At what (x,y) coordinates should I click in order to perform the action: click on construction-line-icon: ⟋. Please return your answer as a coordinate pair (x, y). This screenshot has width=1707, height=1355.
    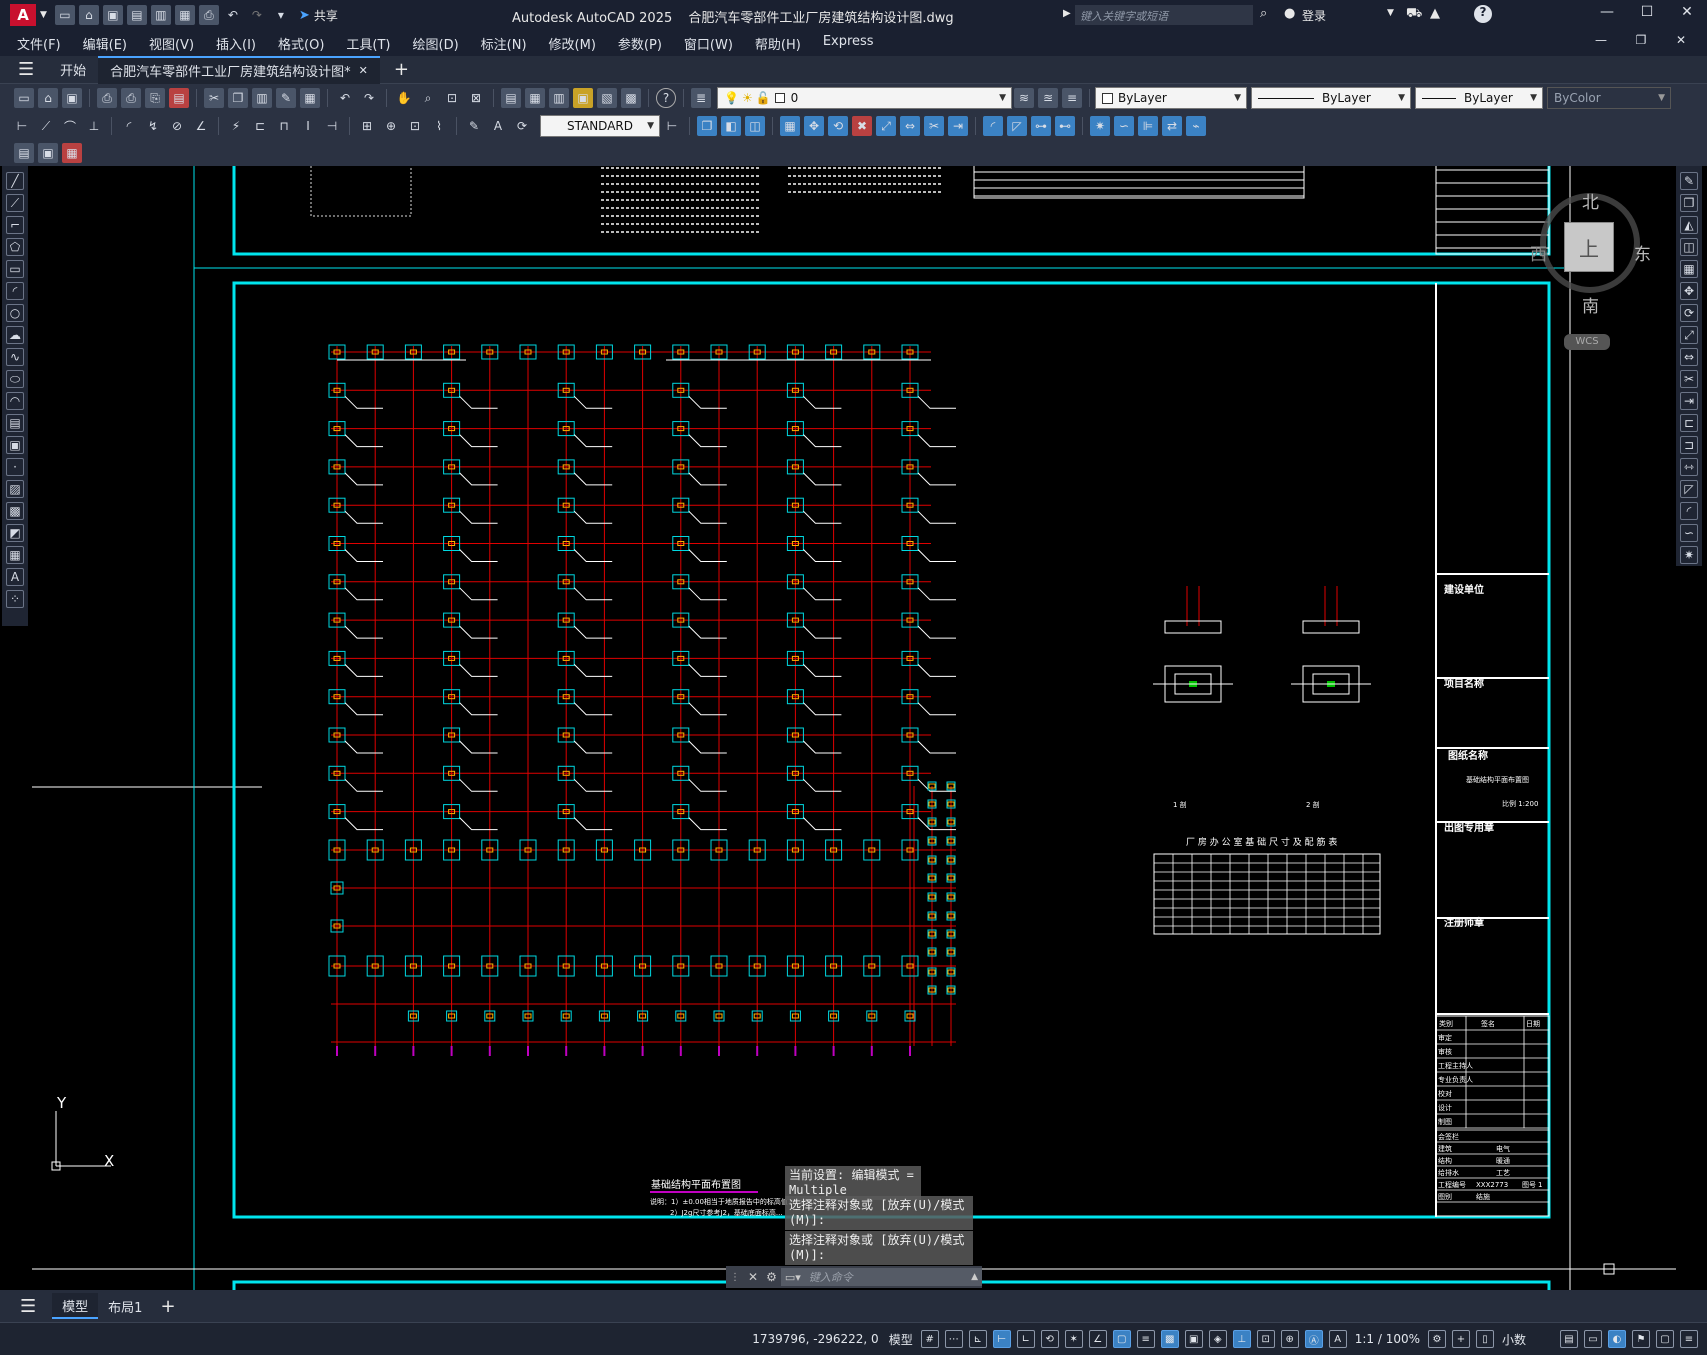
    Looking at the image, I should click on (15, 203).